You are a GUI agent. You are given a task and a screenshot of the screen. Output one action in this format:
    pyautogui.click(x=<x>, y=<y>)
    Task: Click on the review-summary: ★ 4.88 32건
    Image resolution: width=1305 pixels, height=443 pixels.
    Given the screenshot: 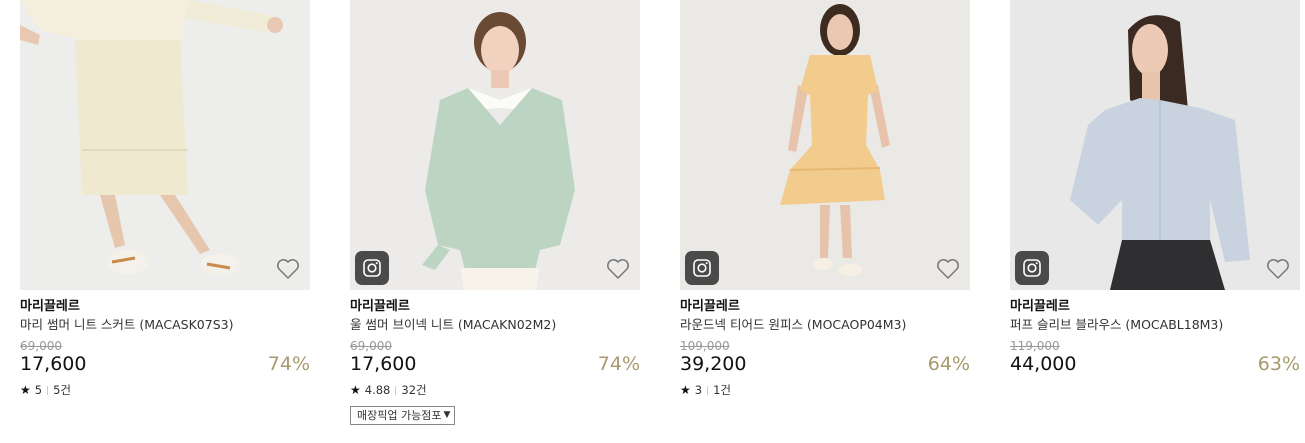 What is the action you would take?
    pyautogui.click(x=495, y=390)
    